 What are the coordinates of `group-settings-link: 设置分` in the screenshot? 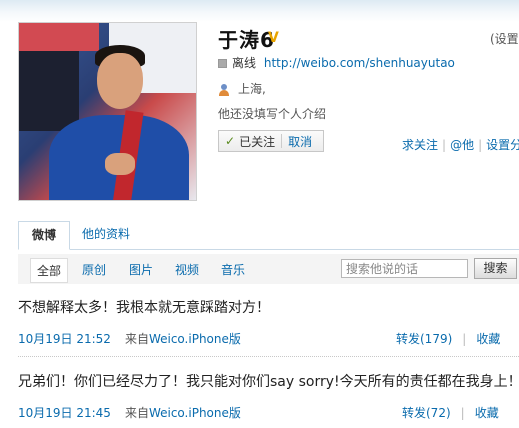 It's located at (502, 145).